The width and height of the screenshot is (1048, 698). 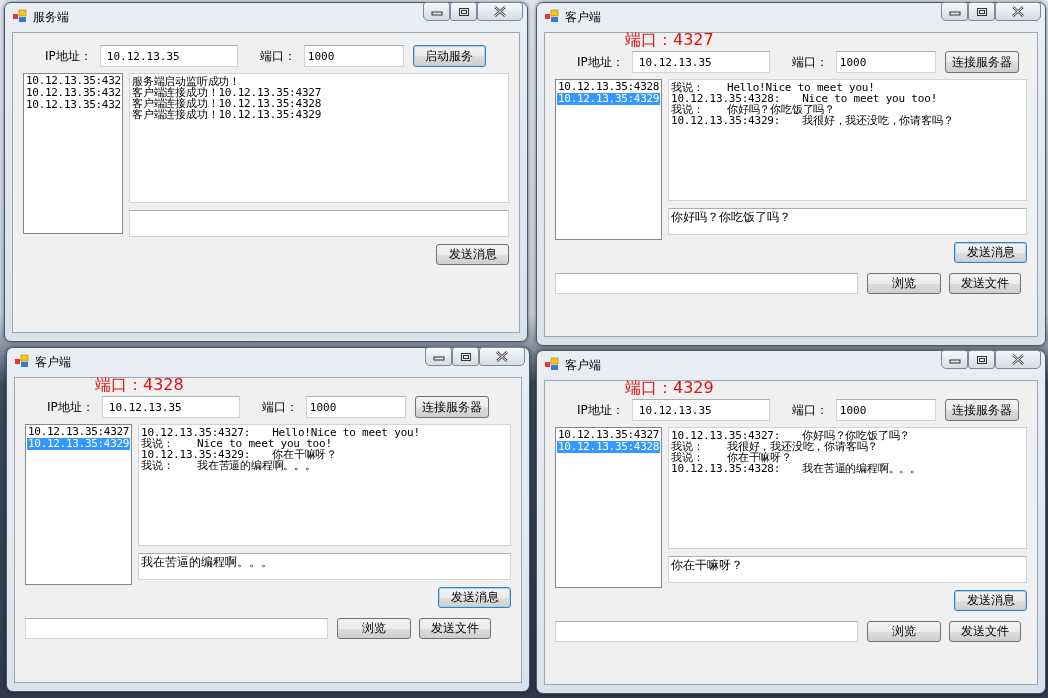 I want to click on log-line: 客户端连接成功！10.12.13.35:4328, so click(x=227, y=103).